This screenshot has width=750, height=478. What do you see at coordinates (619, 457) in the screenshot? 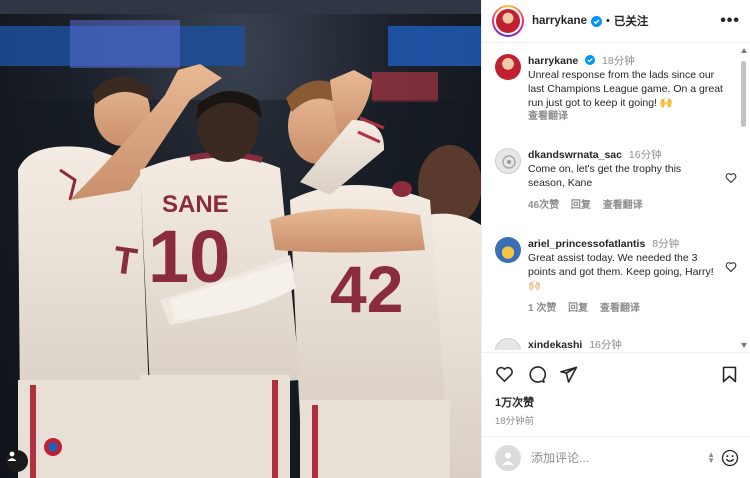
I see `comment-input` at bounding box center [619, 457].